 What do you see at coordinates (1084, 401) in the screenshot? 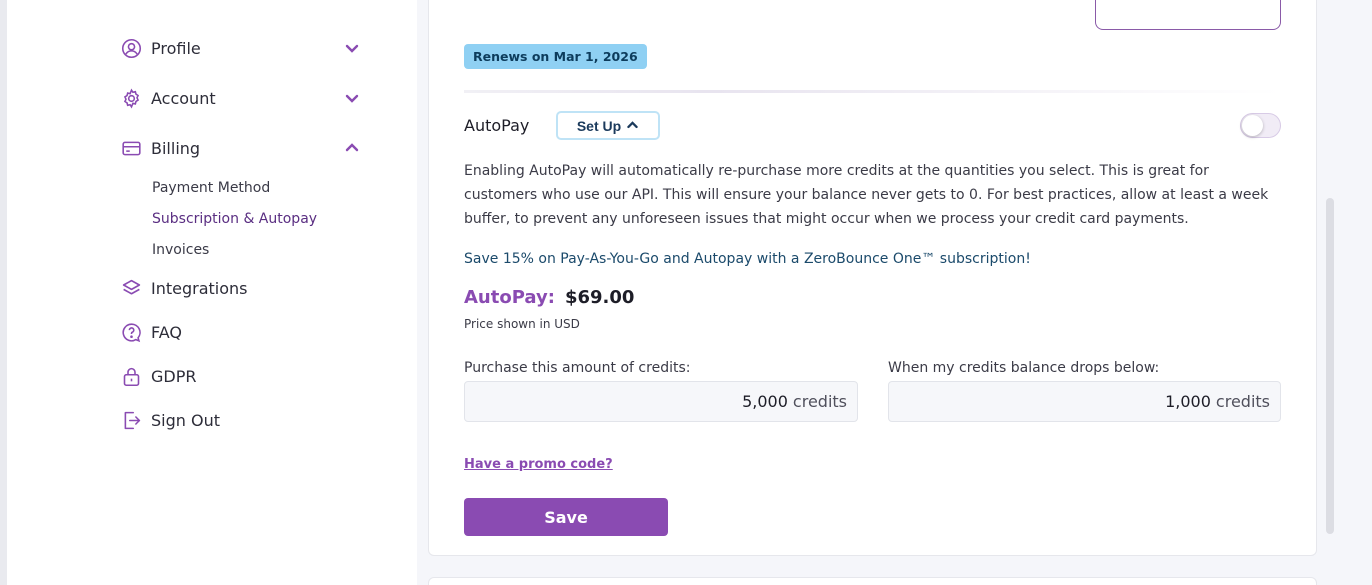
I see `threshold-input: 1,000 credits` at bounding box center [1084, 401].